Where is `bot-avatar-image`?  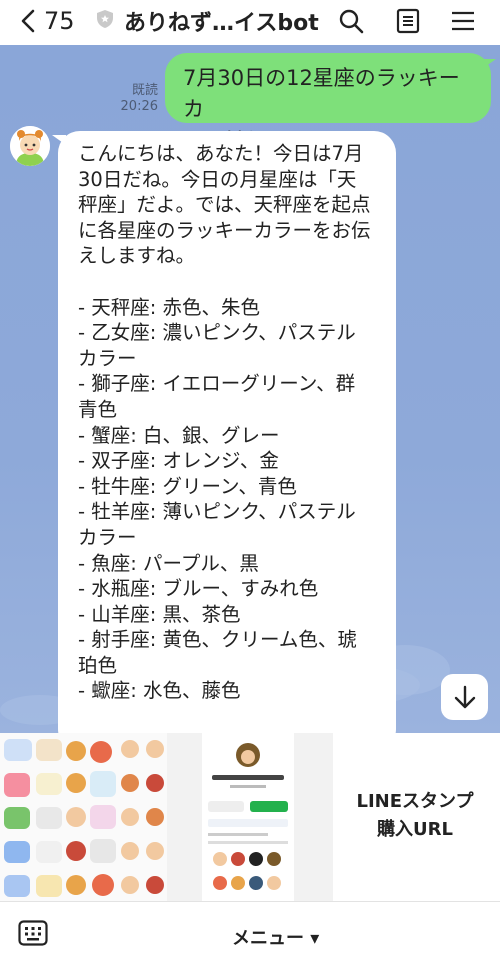 bot-avatar-image is located at coordinates (30, 146).